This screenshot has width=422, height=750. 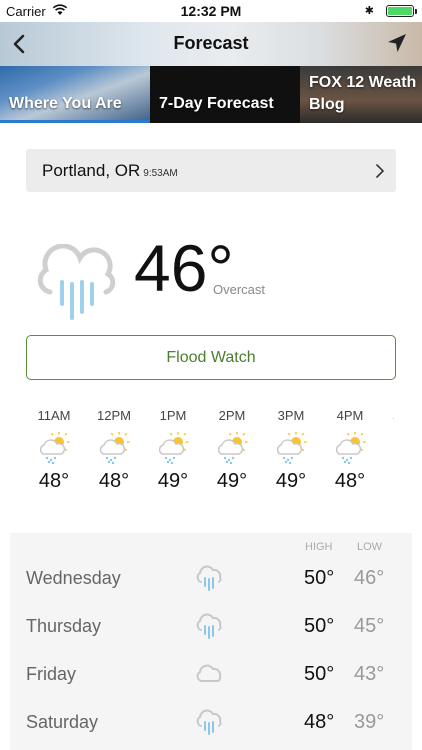 I want to click on page-title: Forecast, so click(x=211, y=43).